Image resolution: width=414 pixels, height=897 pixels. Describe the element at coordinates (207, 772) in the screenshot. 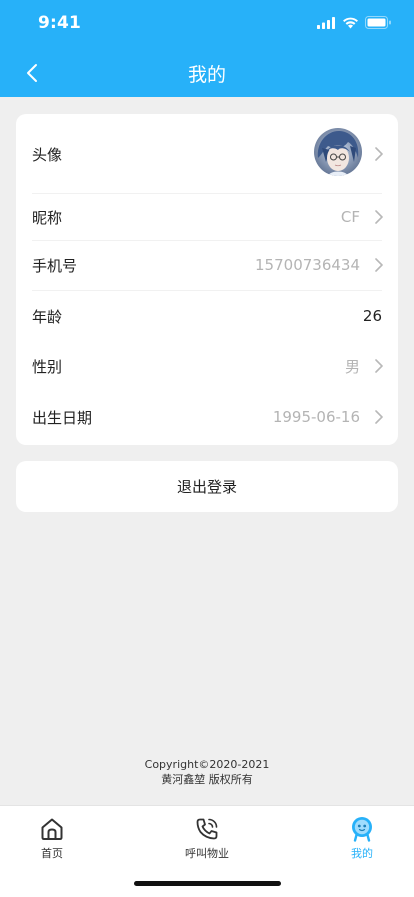

I see `copyright: Copyright©2020-2021 黄河鑫堃 版权所有` at that location.